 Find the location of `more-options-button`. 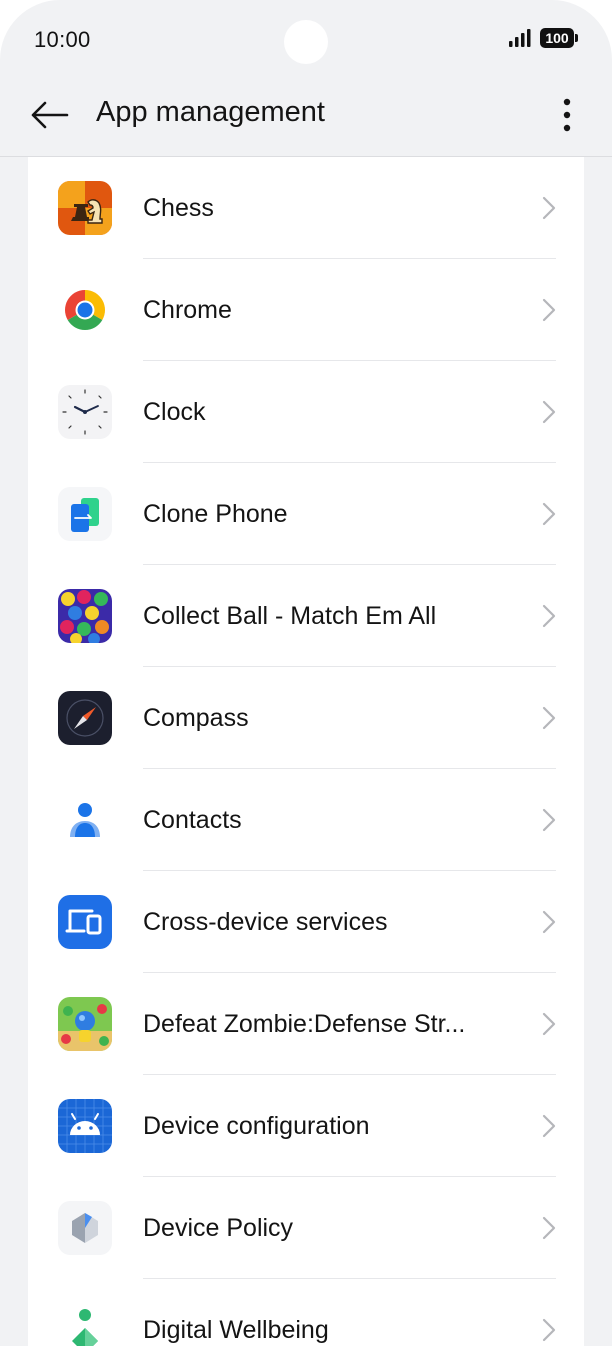

more-options-button is located at coordinates (567, 115).